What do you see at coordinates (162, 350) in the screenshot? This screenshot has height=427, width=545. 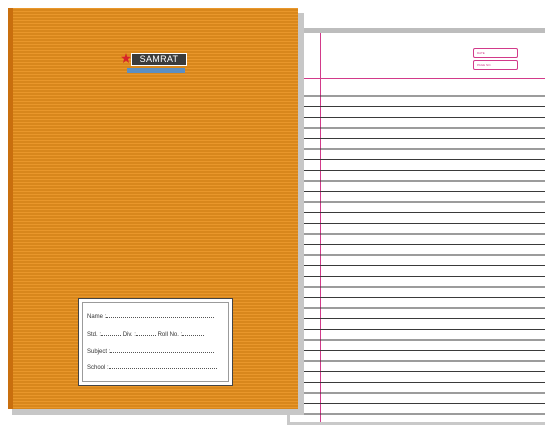 I see `subject-line` at bounding box center [162, 350].